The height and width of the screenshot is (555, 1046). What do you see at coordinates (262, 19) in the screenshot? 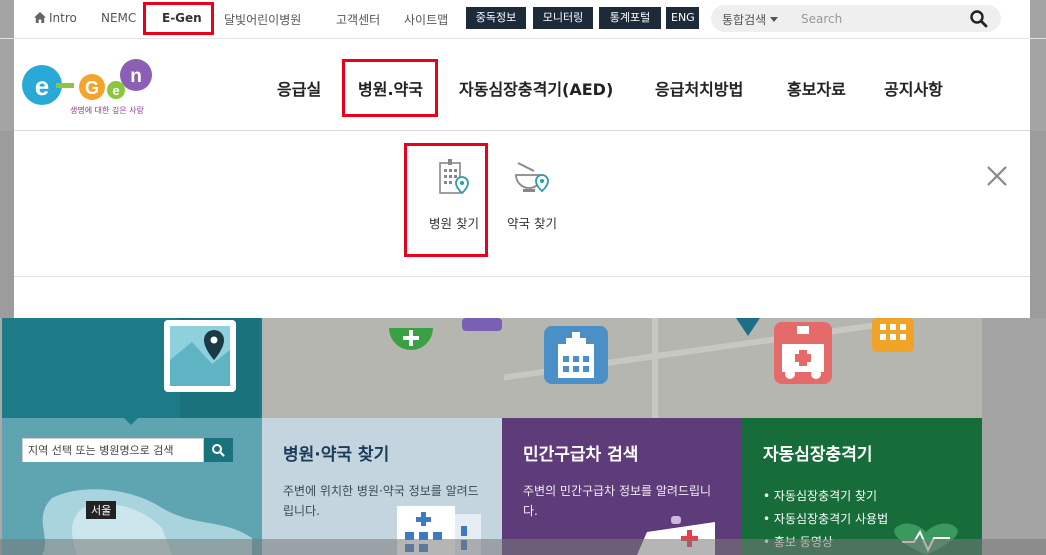
I see `dalbit-hospital-link: 달빛어린이병원` at bounding box center [262, 19].